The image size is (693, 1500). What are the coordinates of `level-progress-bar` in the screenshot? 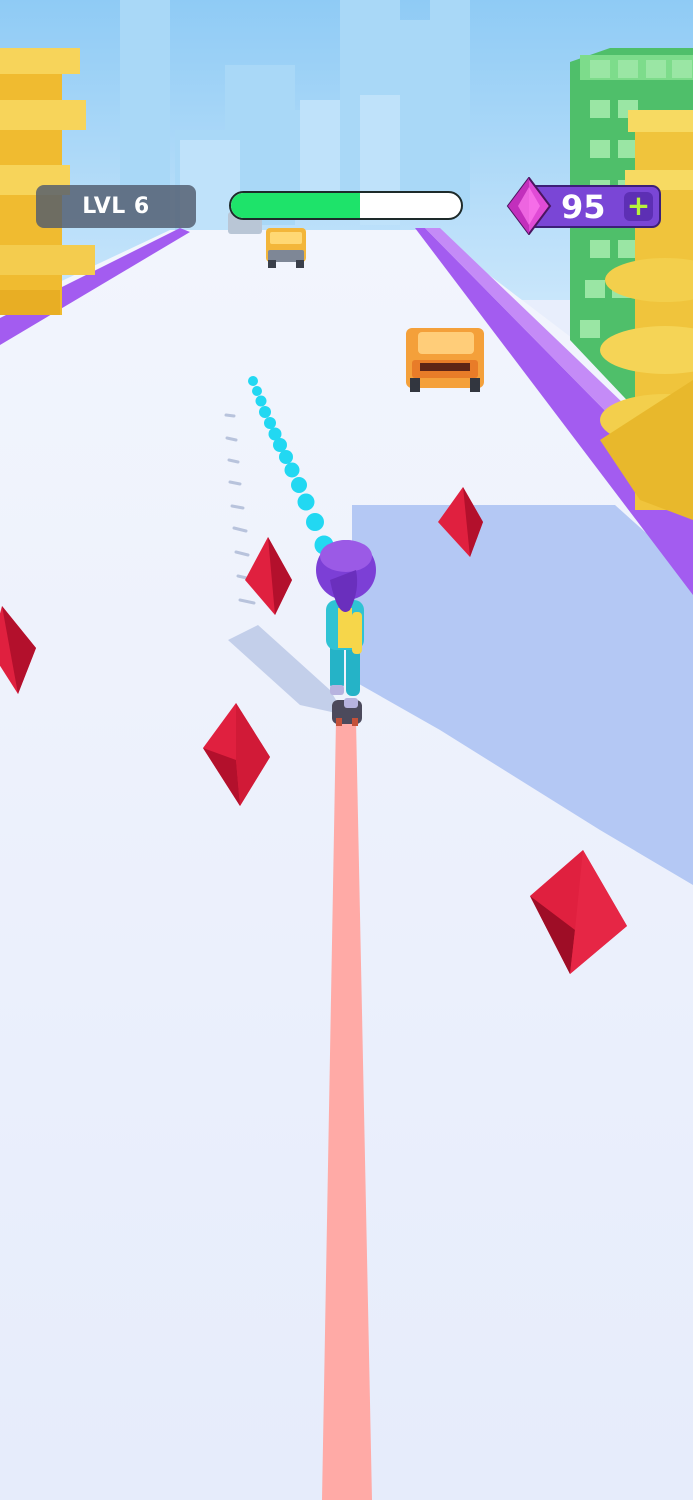 It's located at (346, 205).